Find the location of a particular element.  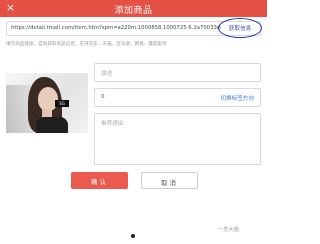

fetch-info-button: 获取信息 is located at coordinates (240, 28).